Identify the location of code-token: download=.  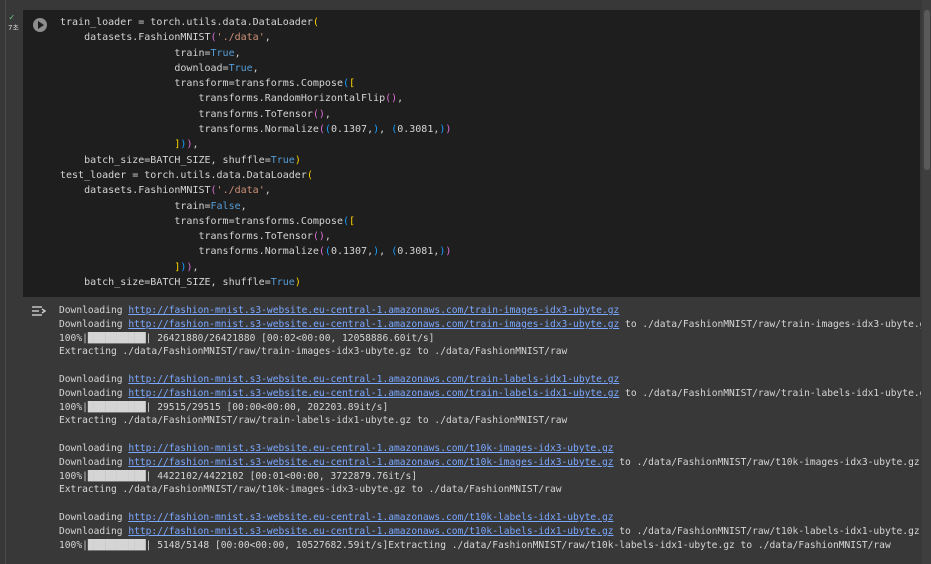
(144, 68).